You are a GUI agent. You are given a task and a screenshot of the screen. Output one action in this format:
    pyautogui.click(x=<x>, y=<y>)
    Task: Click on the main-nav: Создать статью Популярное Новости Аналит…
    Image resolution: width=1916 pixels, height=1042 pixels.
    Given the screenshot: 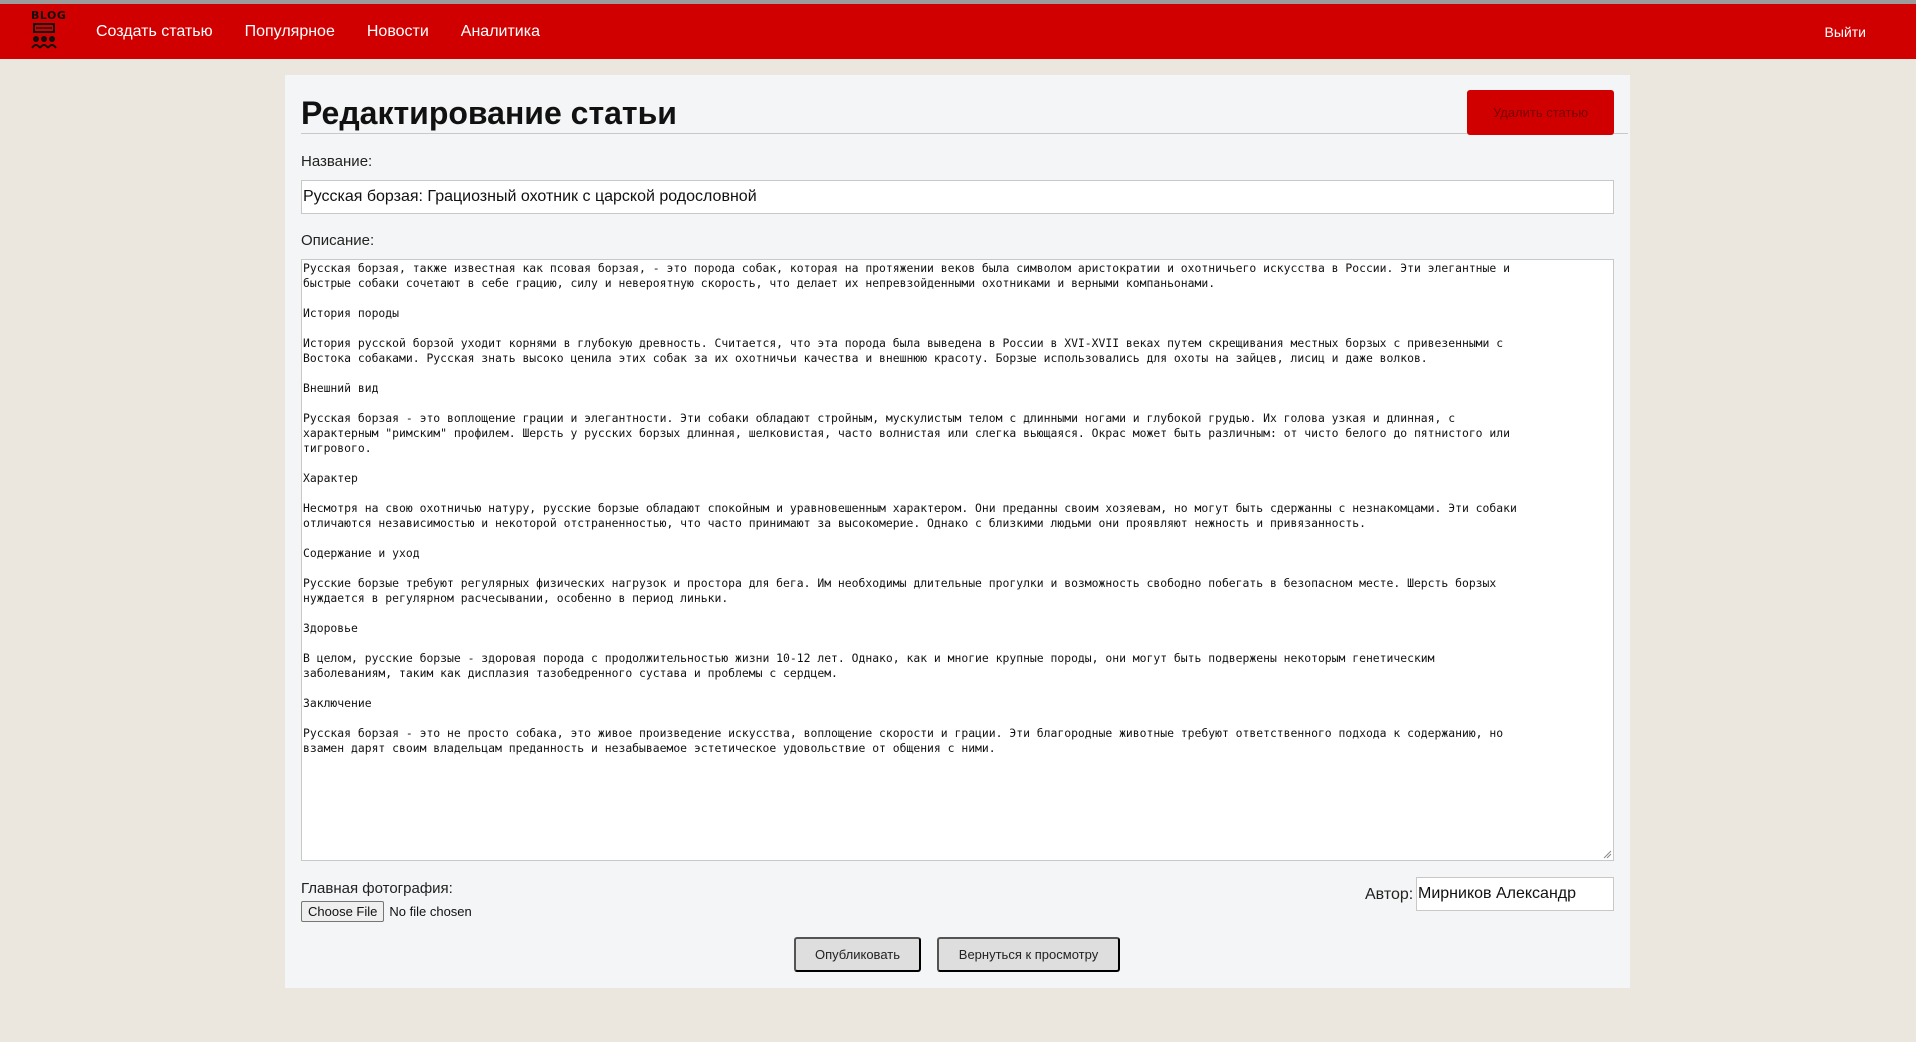 What is the action you would take?
    pyautogui.click(x=334, y=31)
    